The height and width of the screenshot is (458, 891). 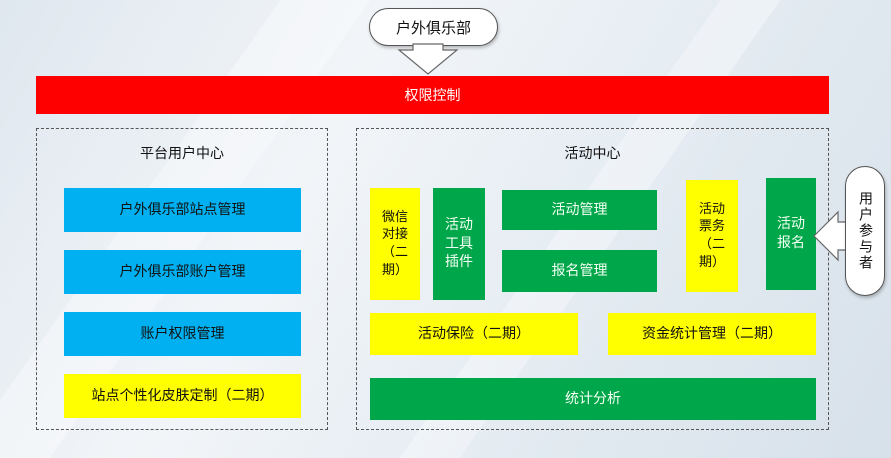 I want to click on finance-statistics-label: 资金统计管理（二期）, so click(x=712, y=333).